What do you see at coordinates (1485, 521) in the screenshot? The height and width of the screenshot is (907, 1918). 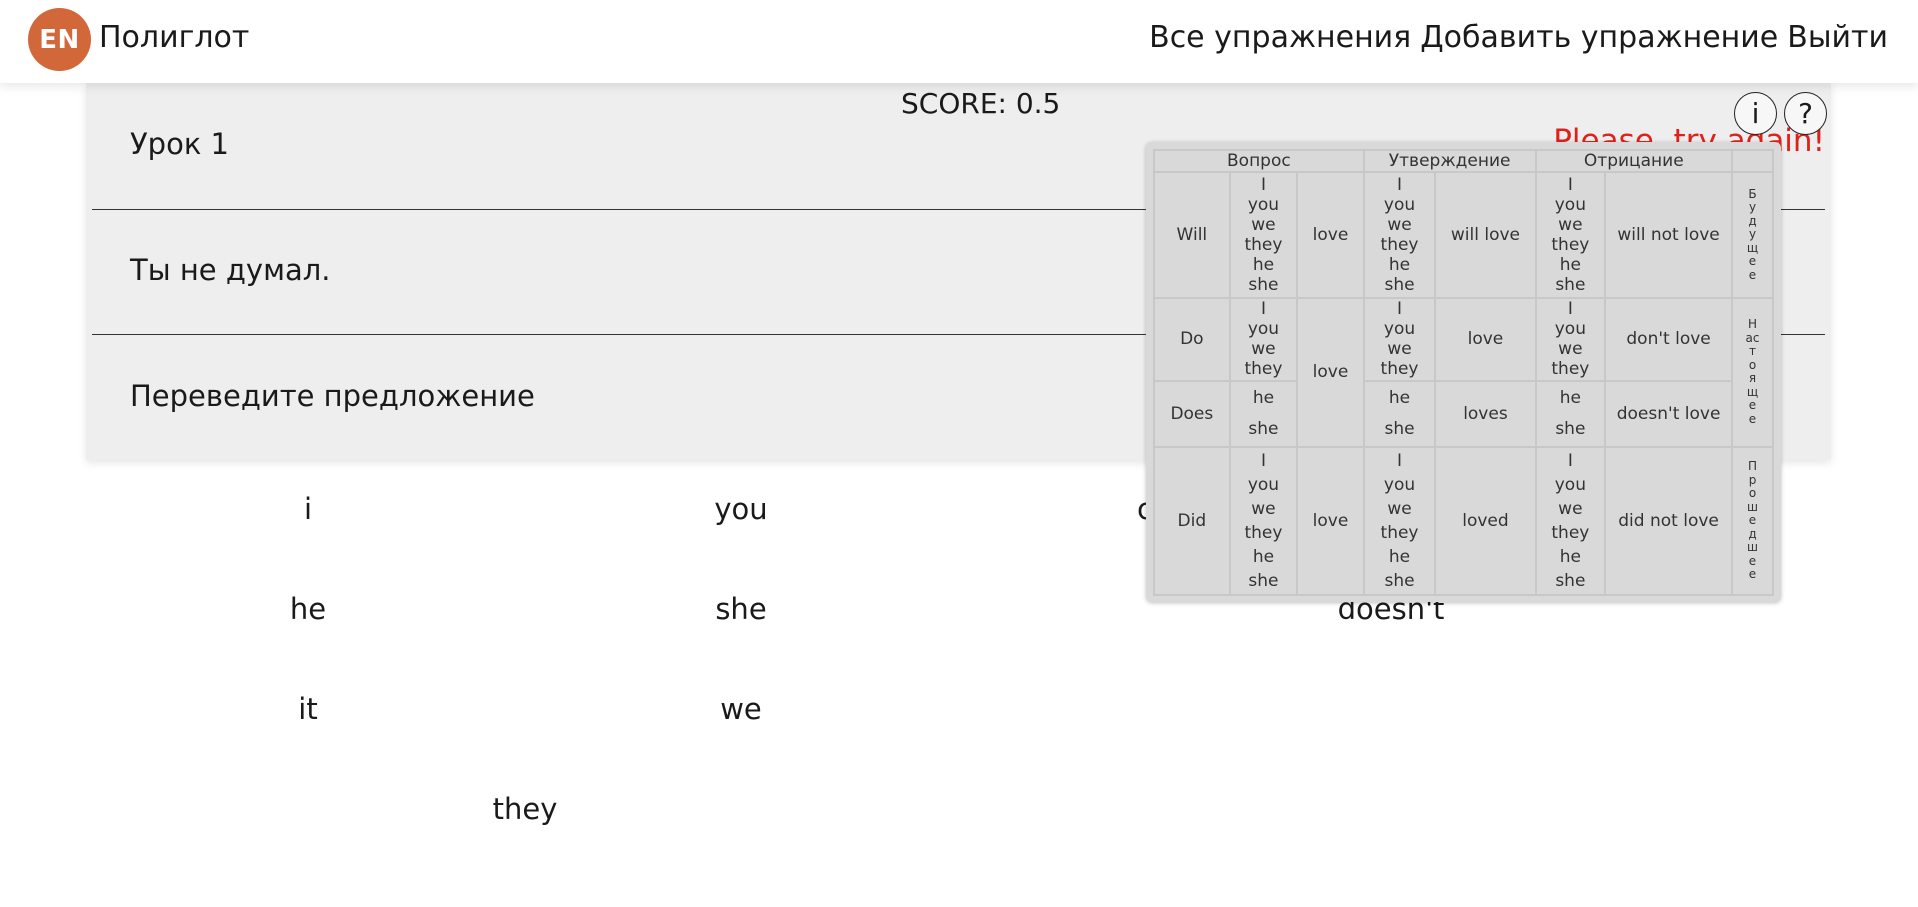 I see `affirmative-form: loved` at bounding box center [1485, 521].